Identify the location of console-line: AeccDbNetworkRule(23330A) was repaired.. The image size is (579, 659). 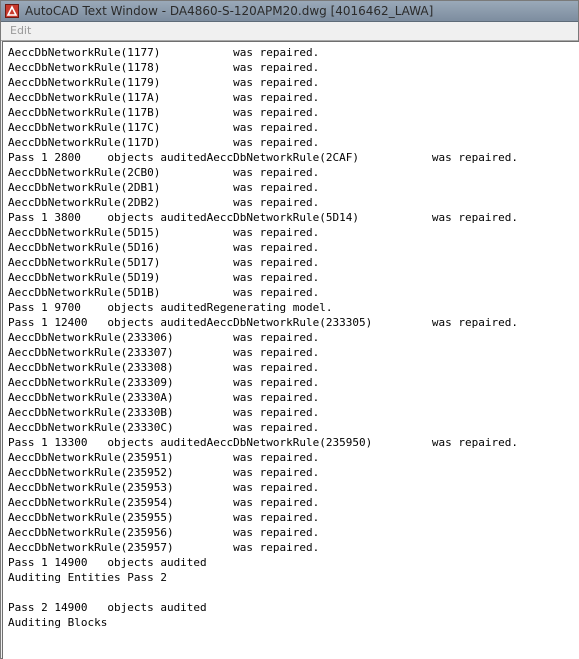
(164, 397).